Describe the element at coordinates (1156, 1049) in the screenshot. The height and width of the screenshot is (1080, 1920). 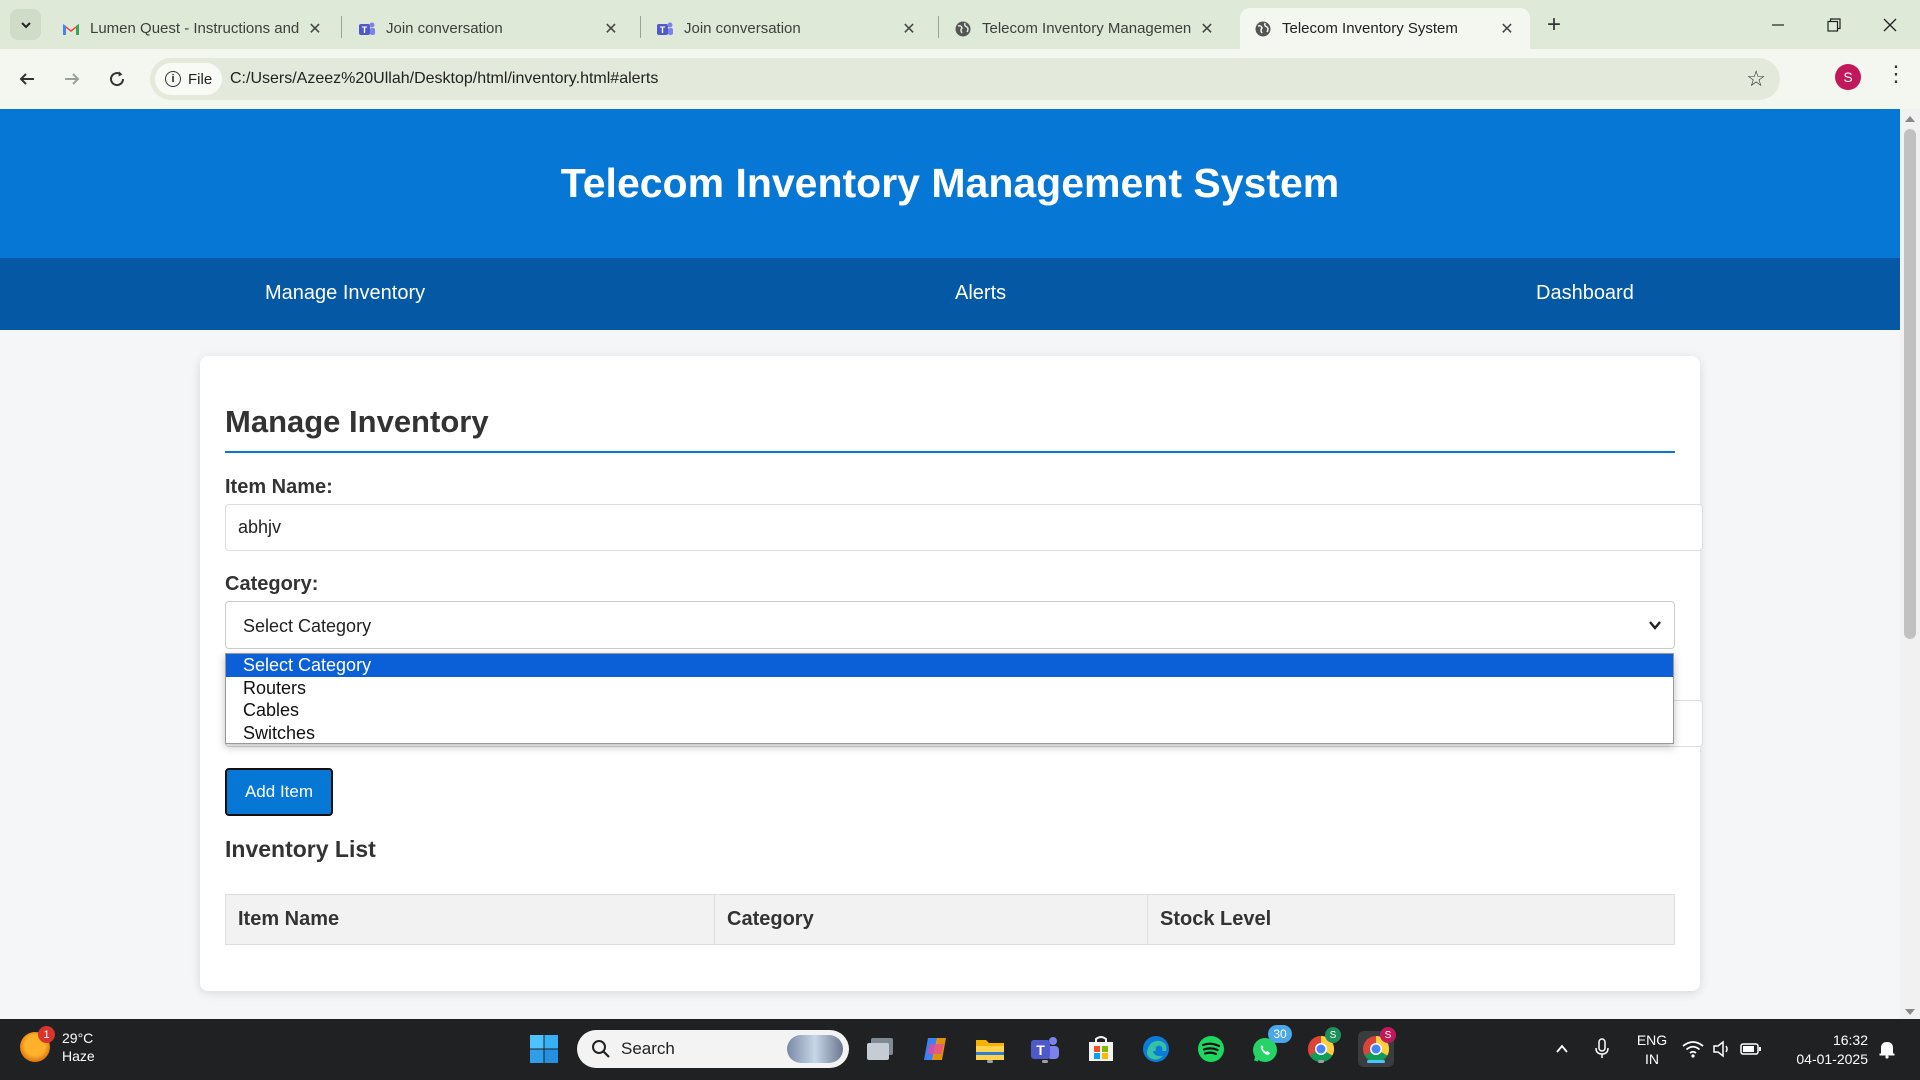
I see `edge-button` at that location.